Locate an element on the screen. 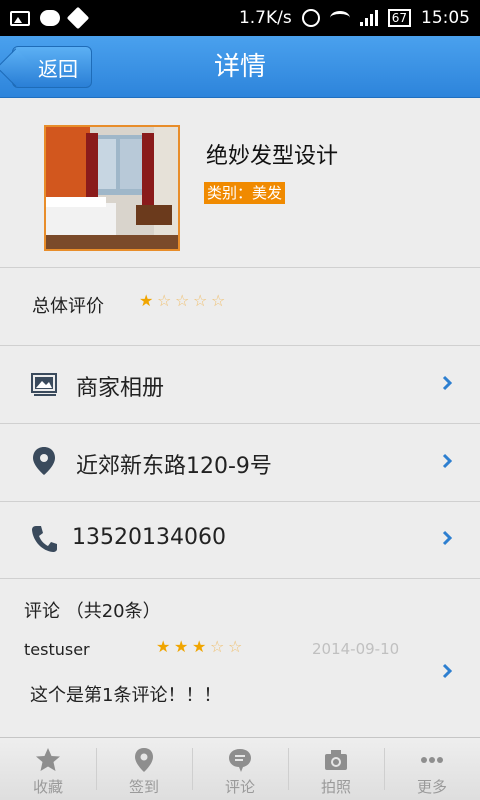 This screenshot has width=480, height=800. title-bar: 返回 详情 is located at coordinates (240, 67).